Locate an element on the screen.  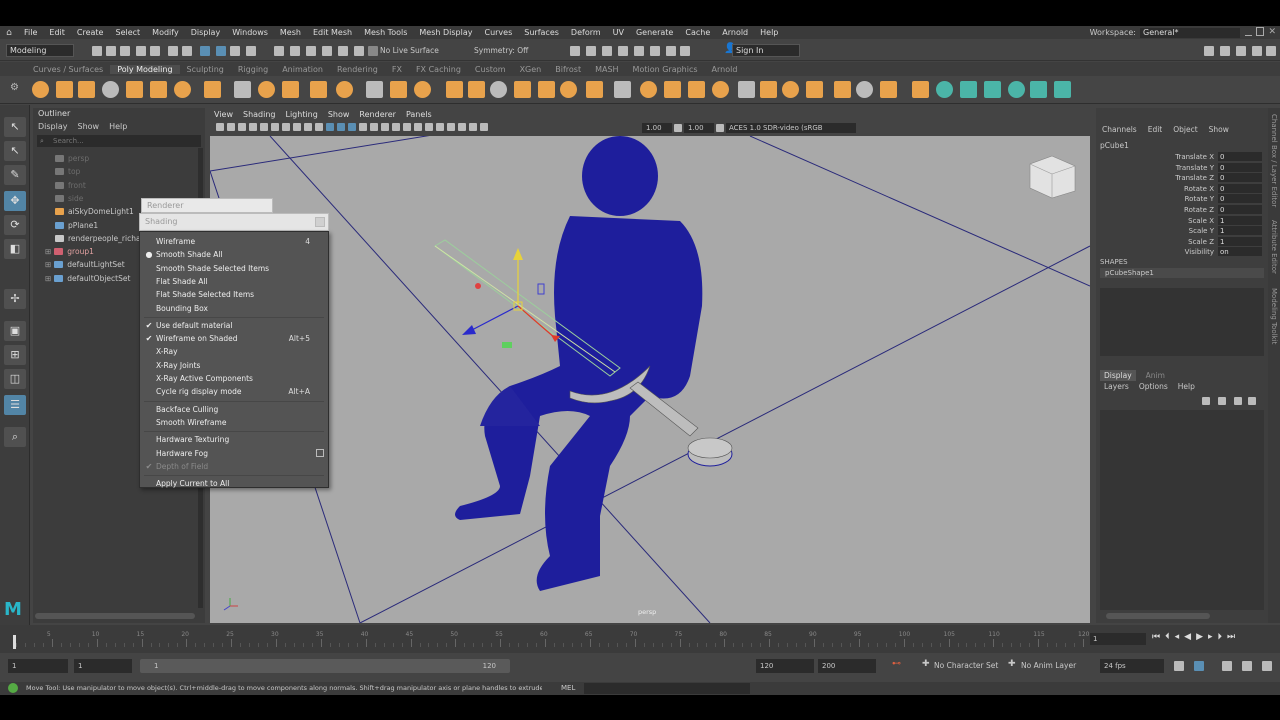
outliner-item-pplane1: pPlane1 is located at coordinates (76, 225).